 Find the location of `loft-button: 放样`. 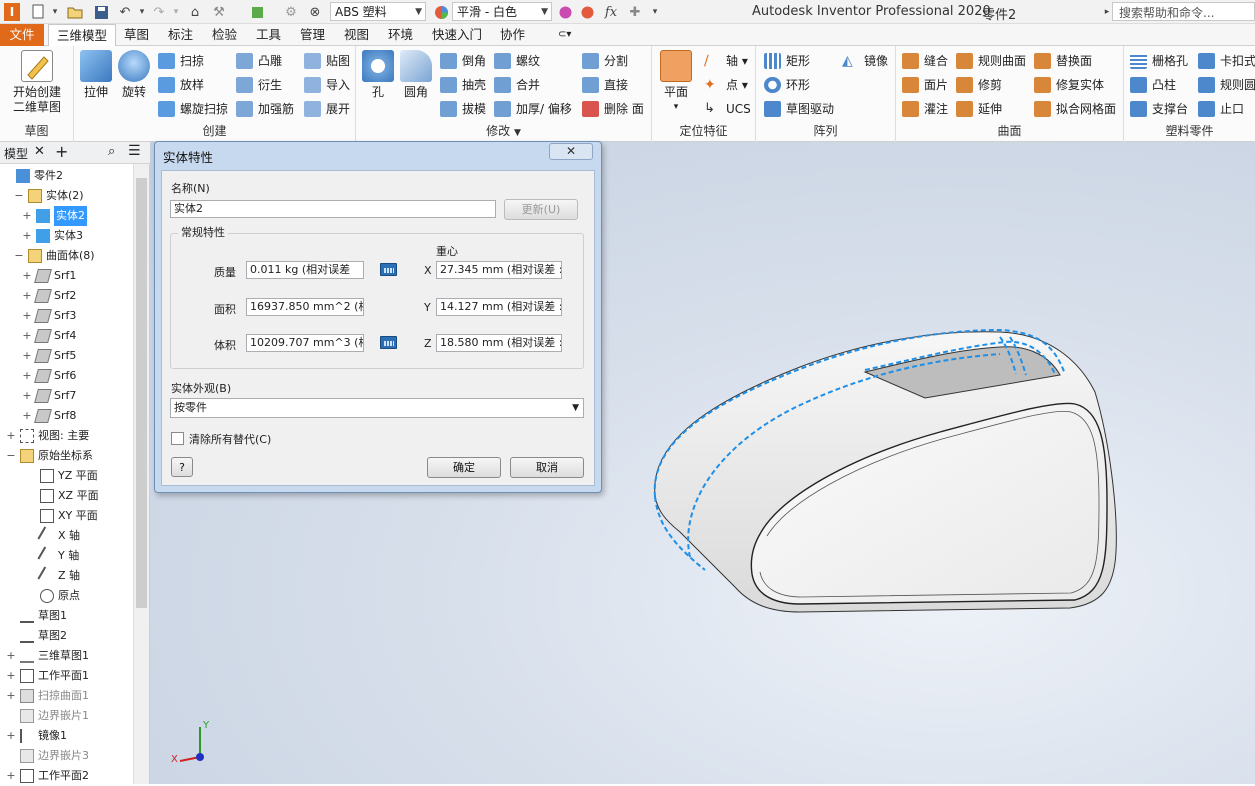

loft-button: 放样 is located at coordinates (181, 85).